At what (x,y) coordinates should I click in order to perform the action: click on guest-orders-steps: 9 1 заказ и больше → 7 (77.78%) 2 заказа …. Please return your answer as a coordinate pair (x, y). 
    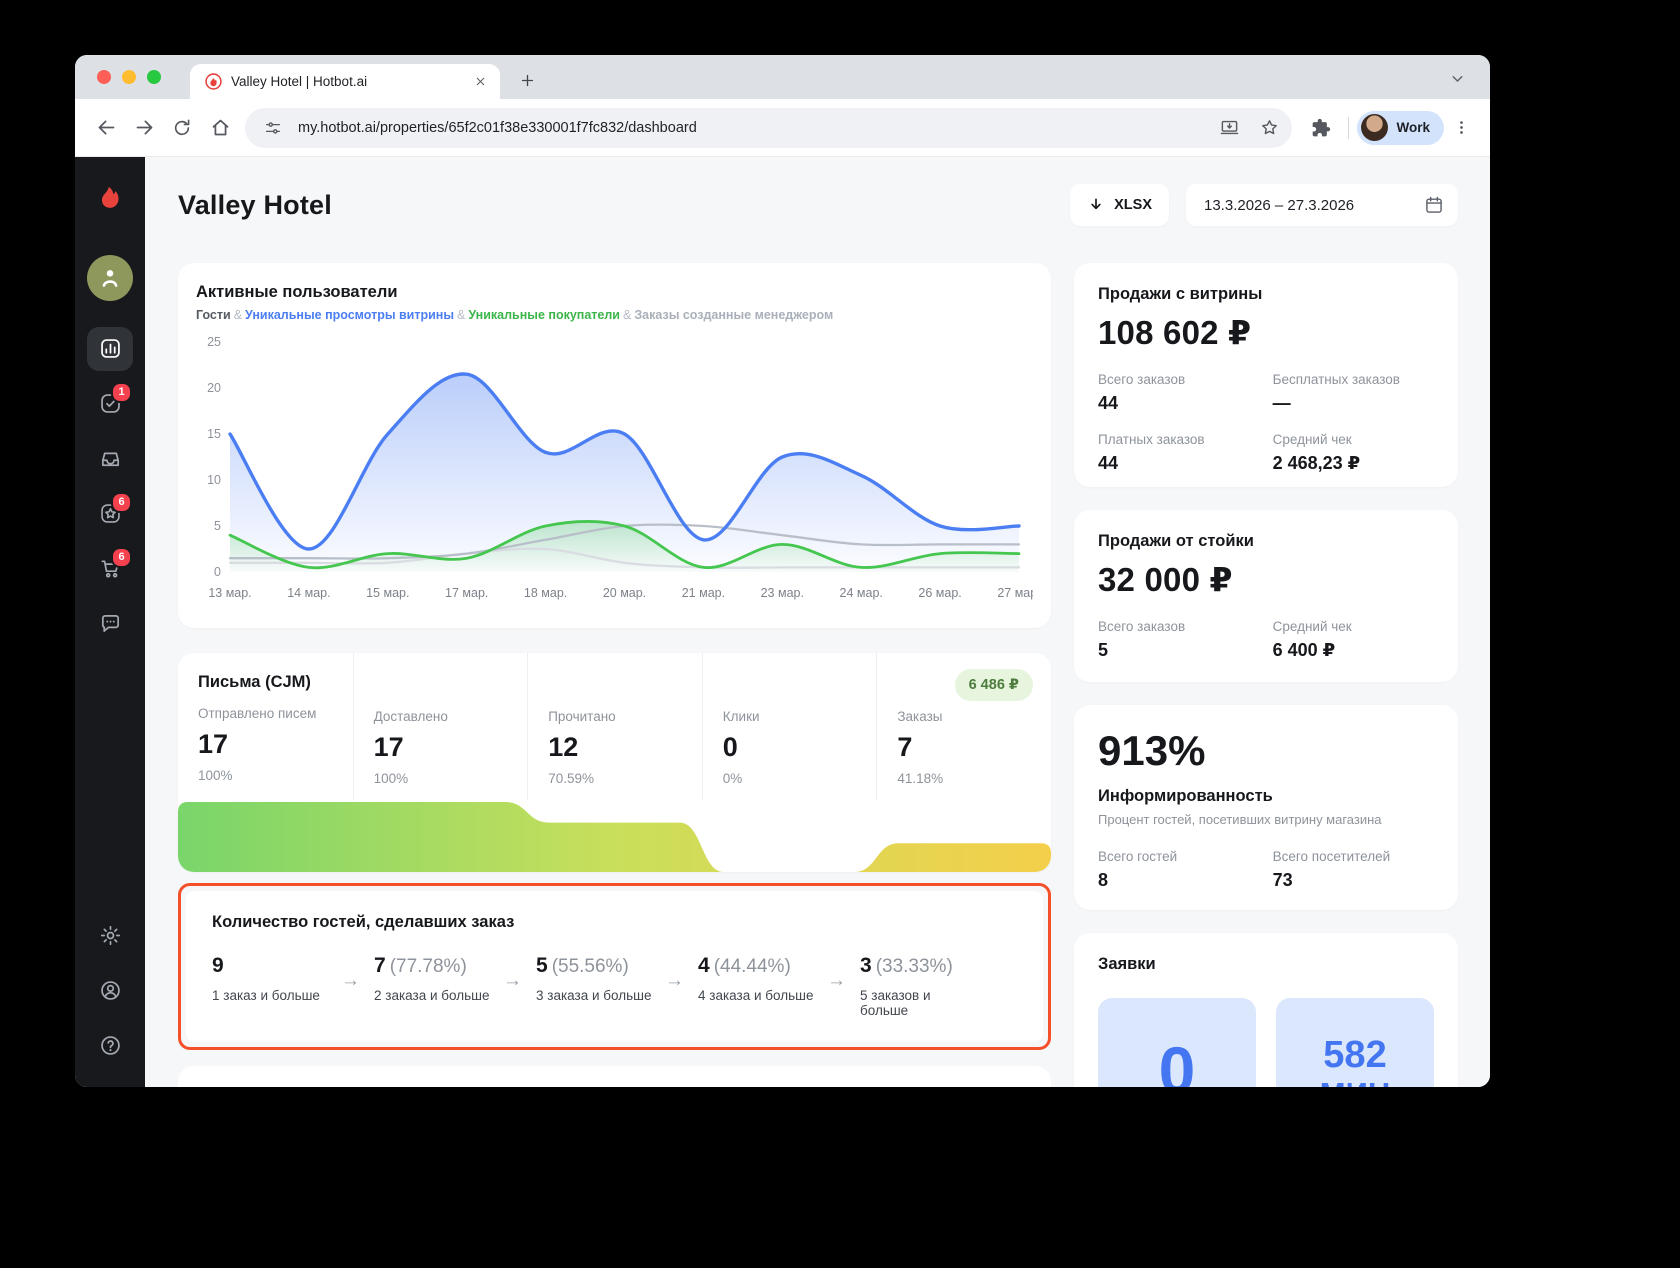
    Looking at the image, I should click on (614, 986).